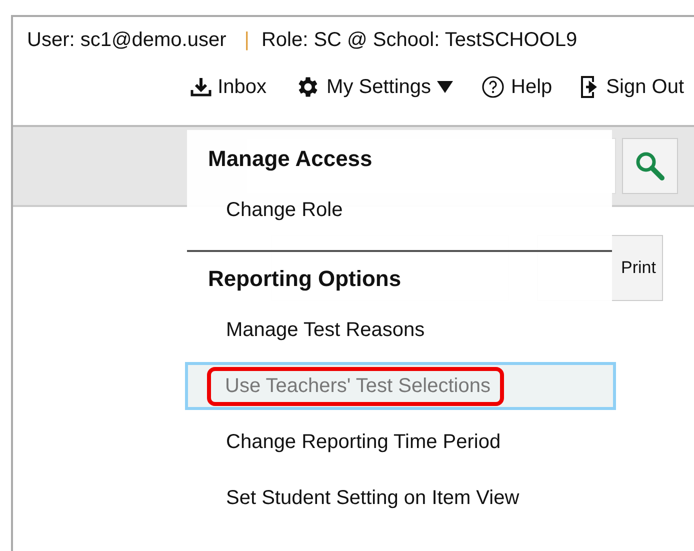 The image size is (694, 551). What do you see at coordinates (632, 87) in the screenshot?
I see `nav-link: Sign Out` at bounding box center [632, 87].